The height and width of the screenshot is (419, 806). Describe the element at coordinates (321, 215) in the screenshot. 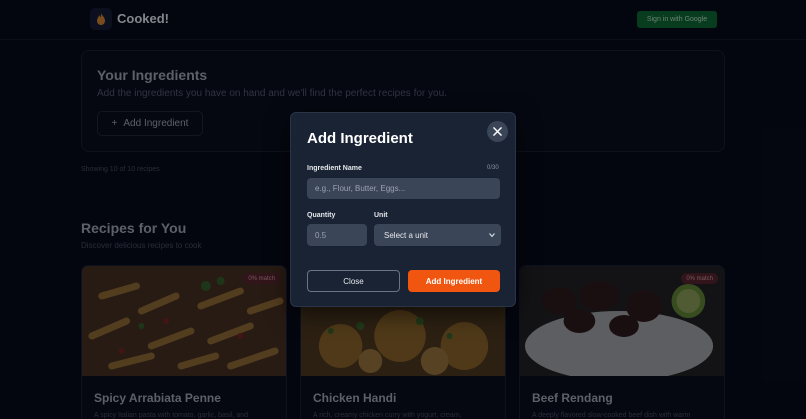

I see `quantity-label: Quantity` at that location.